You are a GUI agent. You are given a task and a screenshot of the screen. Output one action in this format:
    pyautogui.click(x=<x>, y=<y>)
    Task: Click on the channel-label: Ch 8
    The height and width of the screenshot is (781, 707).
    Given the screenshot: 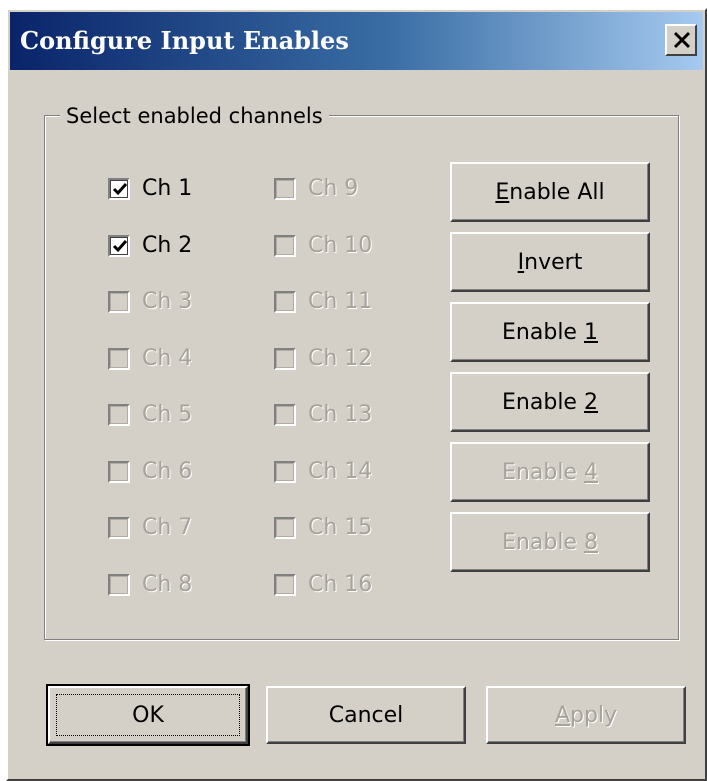 What is the action you would take?
    pyautogui.click(x=167, y=584)
    